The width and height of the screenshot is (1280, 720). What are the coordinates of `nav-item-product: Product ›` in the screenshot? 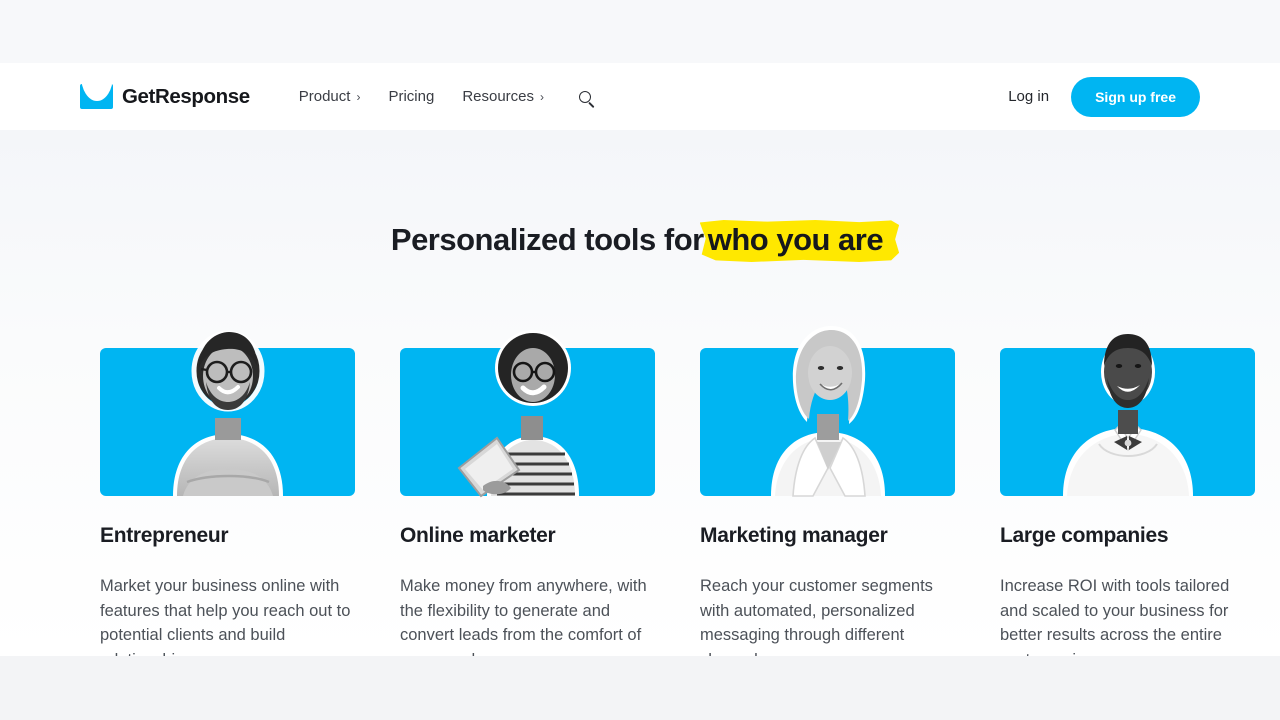 It's located at (330, 96).